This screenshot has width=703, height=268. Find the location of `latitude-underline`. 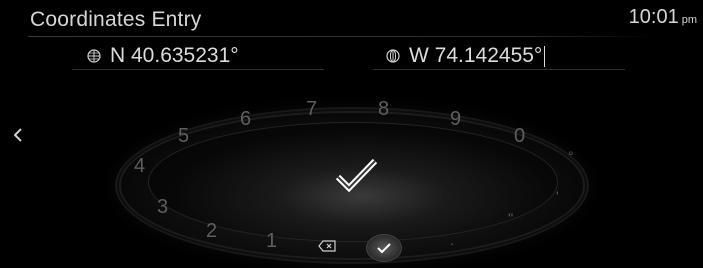

latitude-underline is located at coordinates (198, 69).